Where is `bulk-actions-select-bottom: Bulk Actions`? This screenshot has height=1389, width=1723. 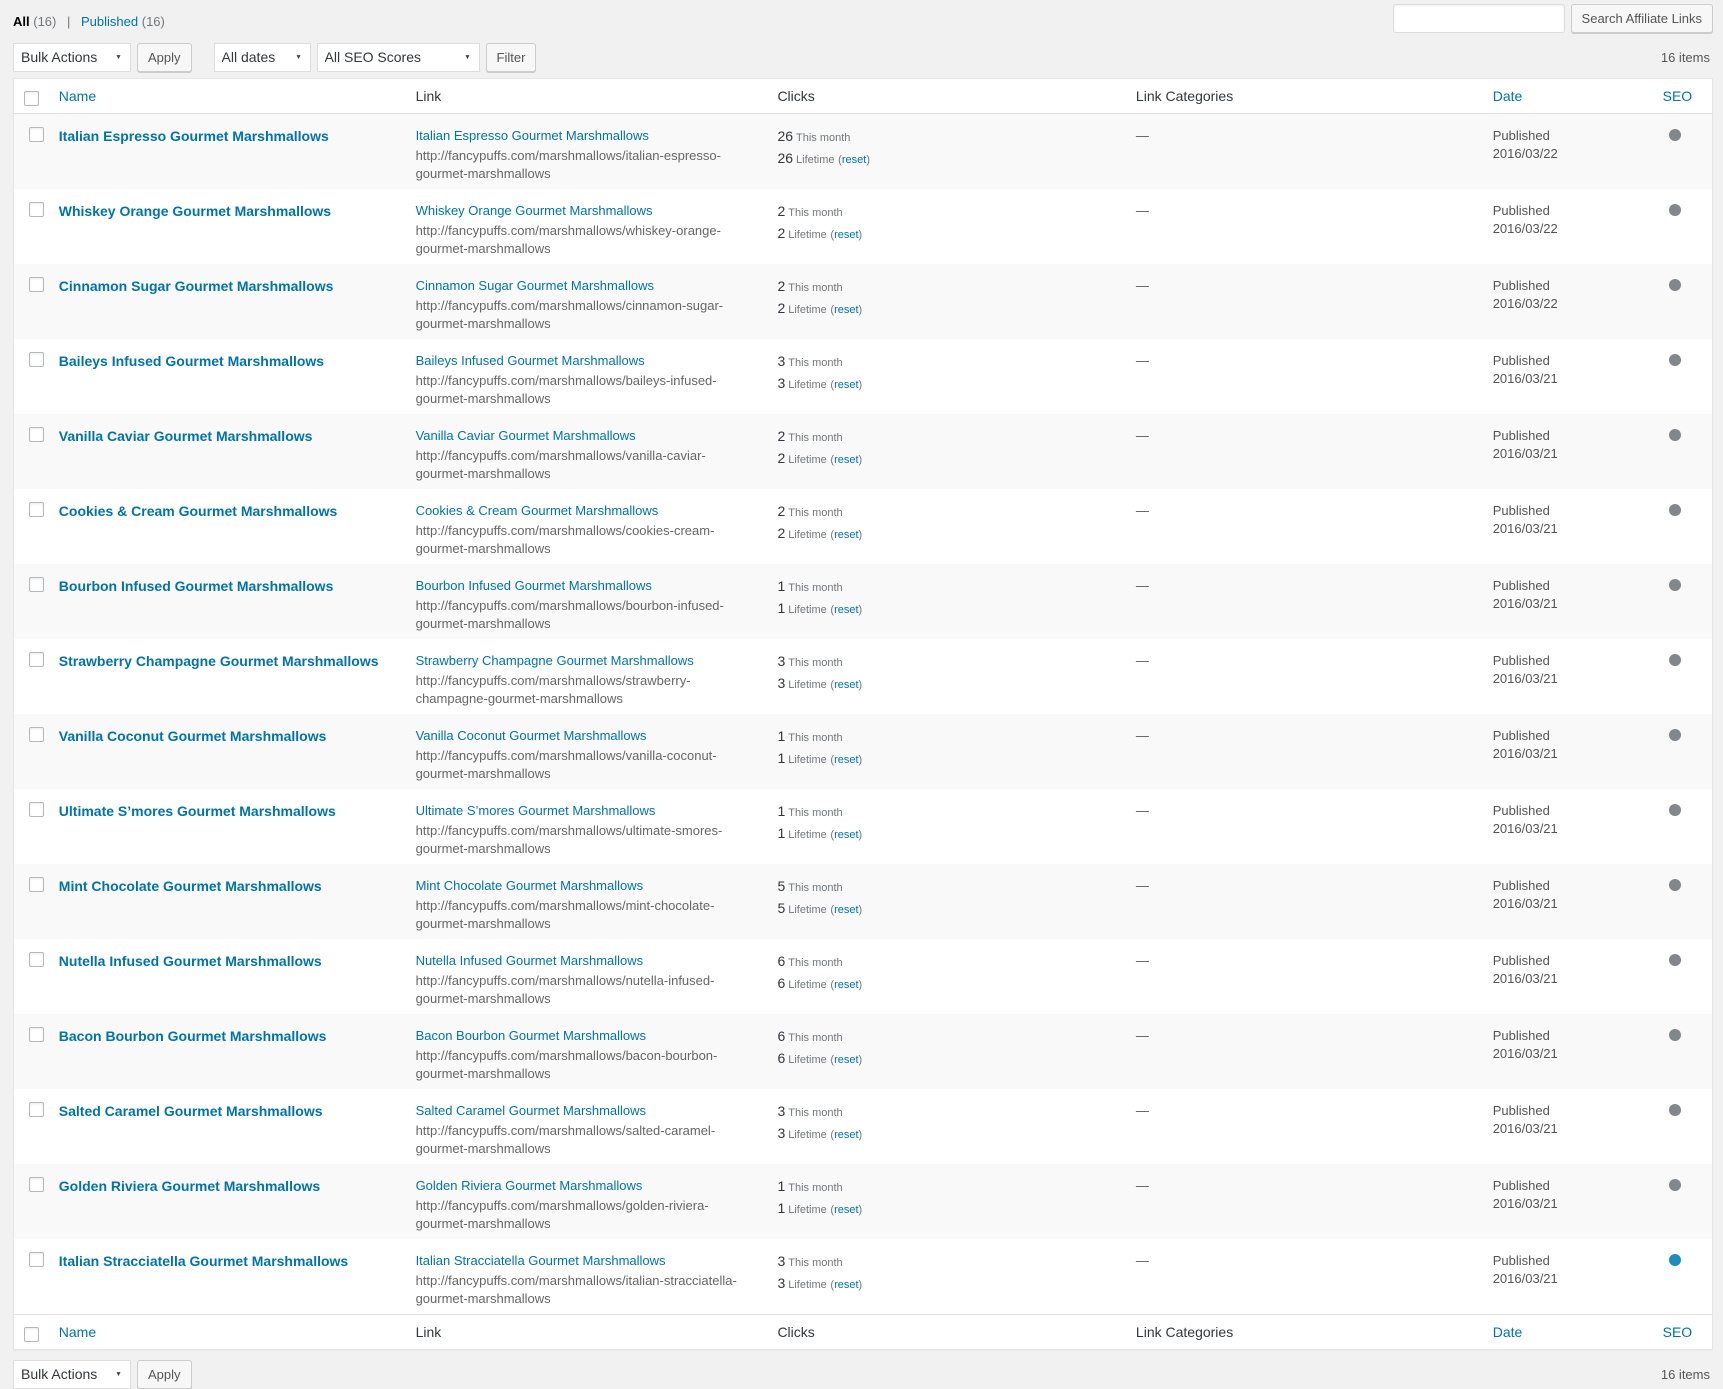
bulk-actions-select-bottom: Bulk Actions is located at coordinates (72, 1374).